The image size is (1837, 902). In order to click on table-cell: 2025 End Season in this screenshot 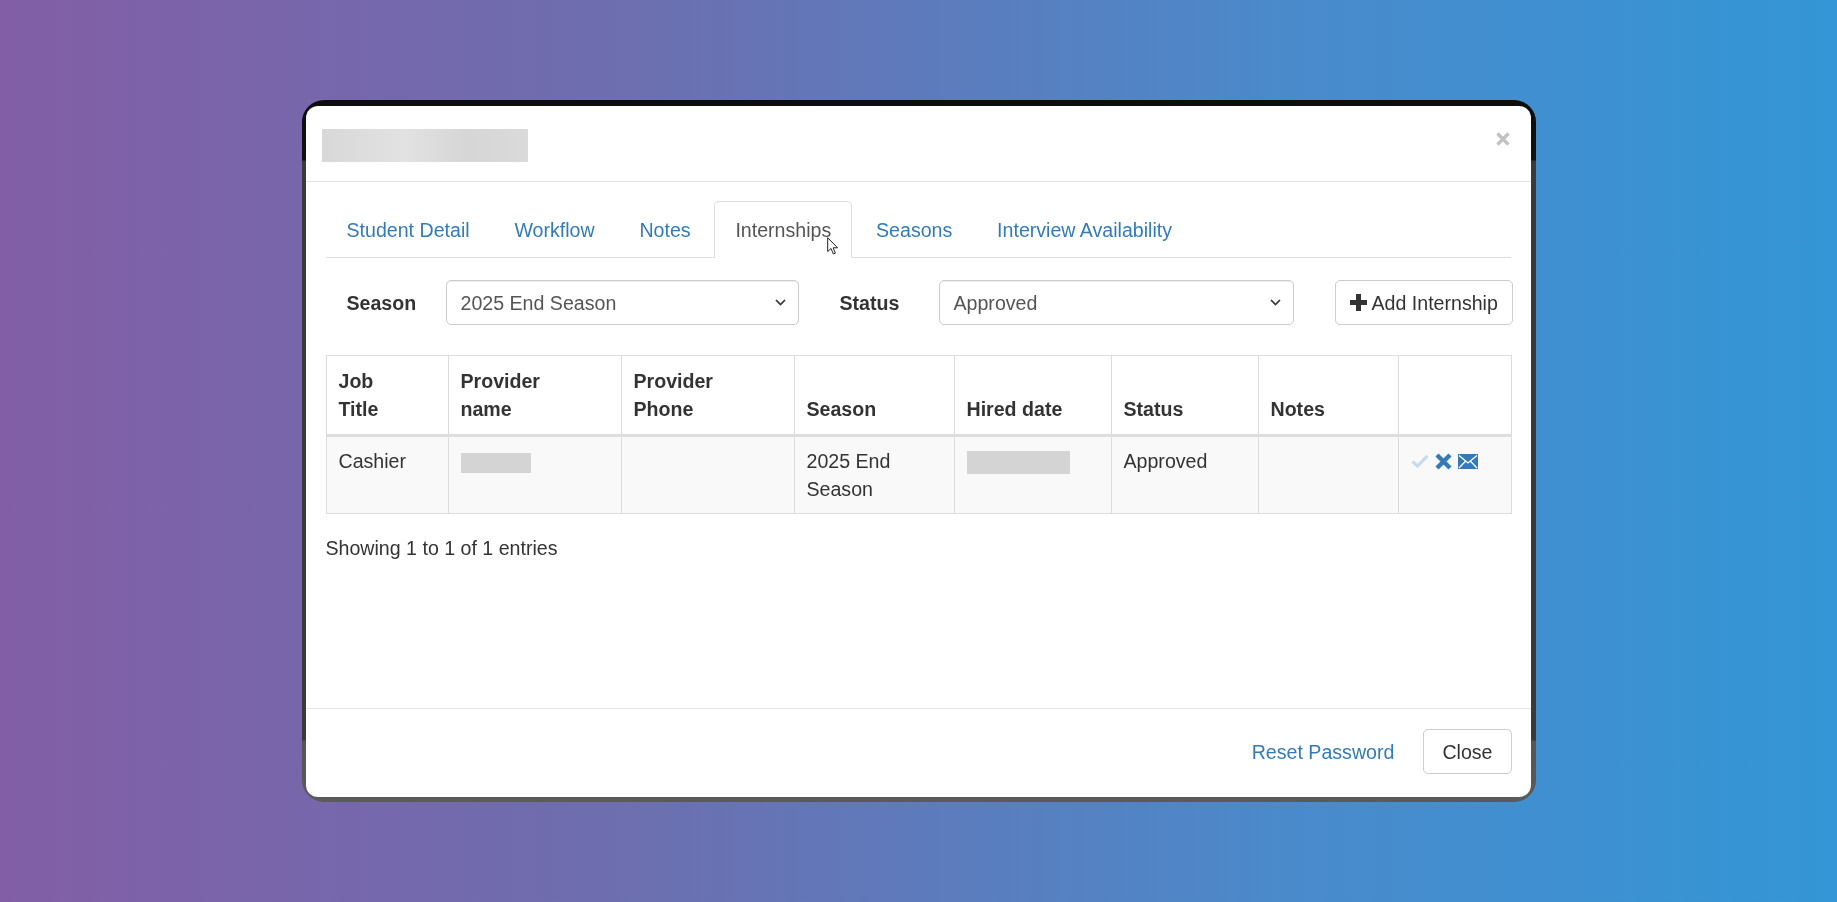, I will do `click(874, 474)`.